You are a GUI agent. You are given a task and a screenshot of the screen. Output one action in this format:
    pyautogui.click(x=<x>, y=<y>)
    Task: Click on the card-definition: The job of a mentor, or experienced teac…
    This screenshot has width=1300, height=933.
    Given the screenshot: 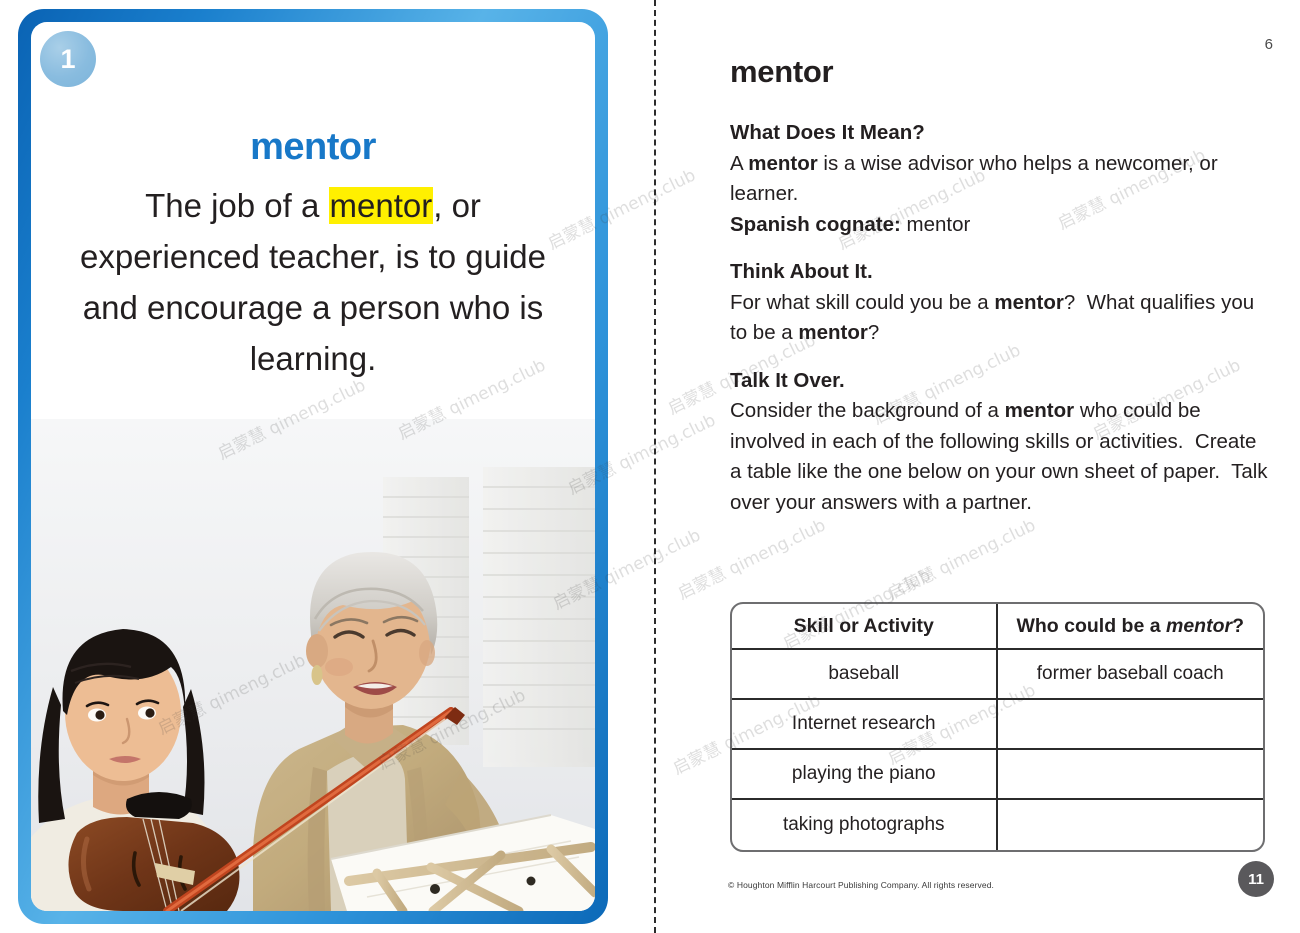 What is the action you would take?
    pyautogui.click(x=313, y=282)
    